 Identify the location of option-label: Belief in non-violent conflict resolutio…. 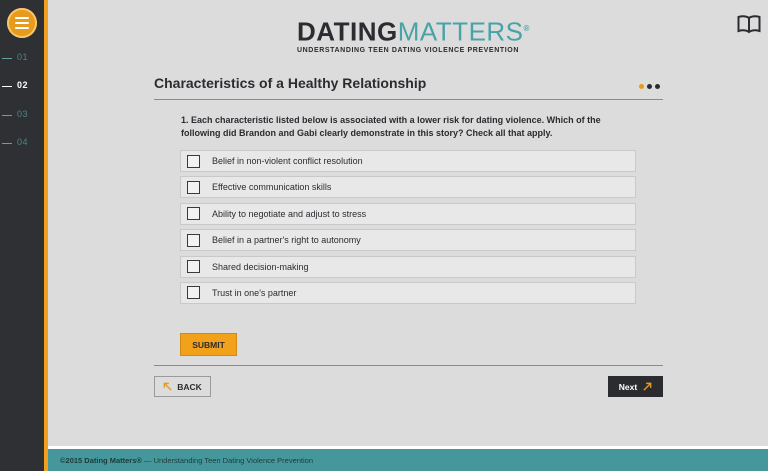
(287, 161).